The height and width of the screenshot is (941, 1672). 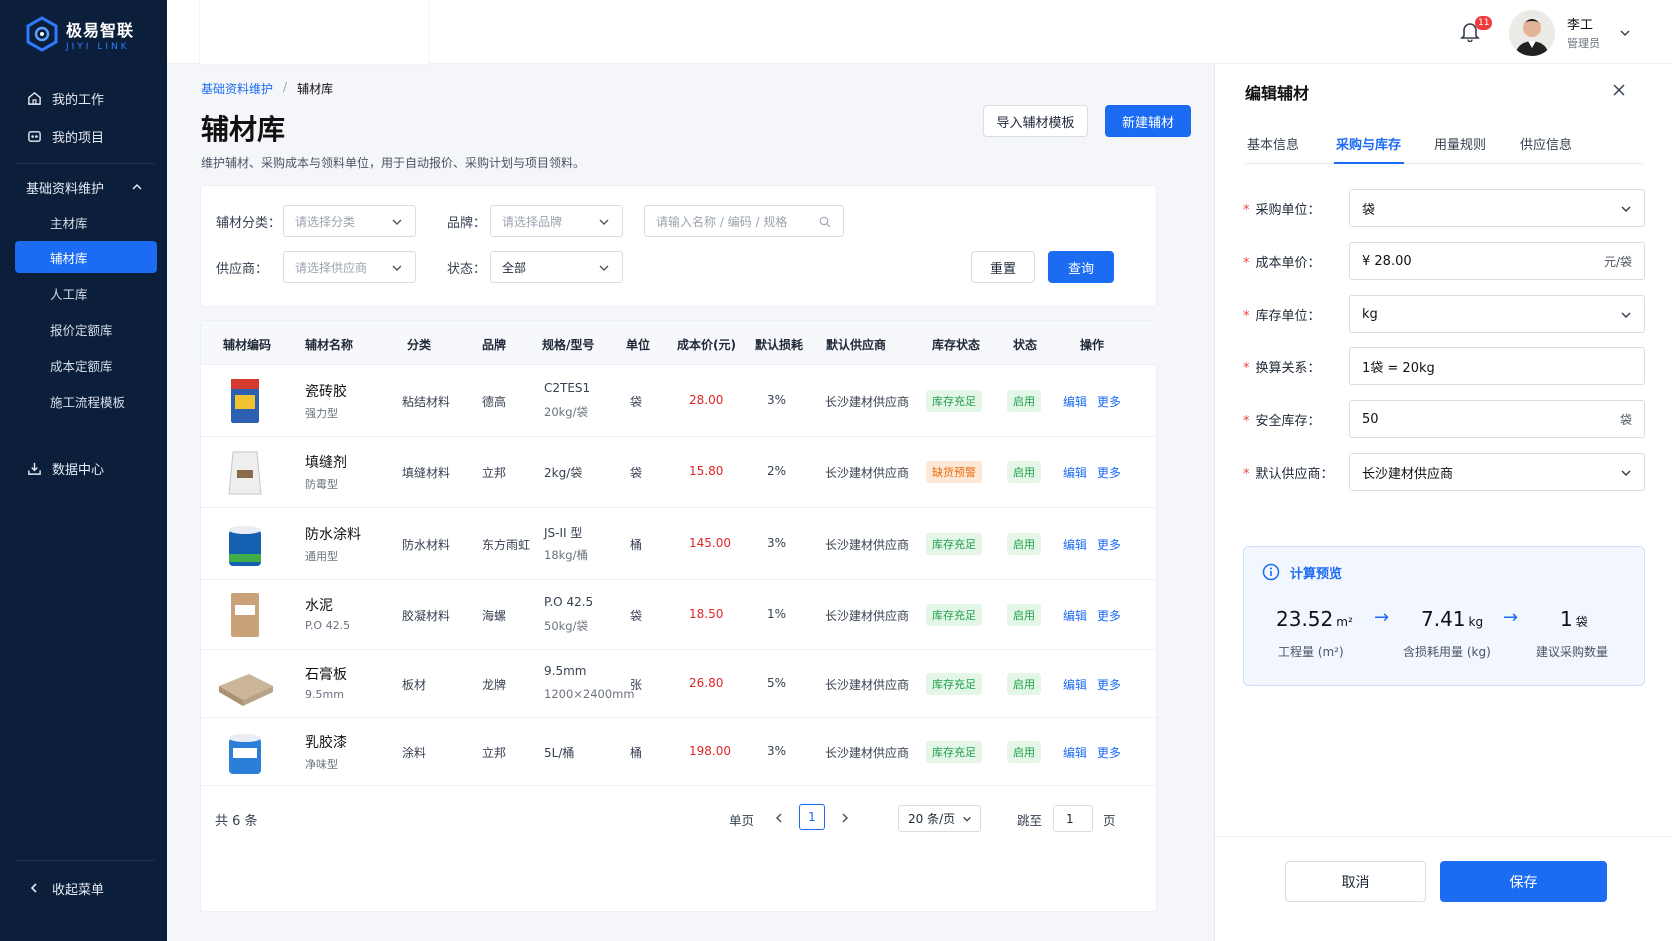 What do you see at coordinates (1497, 261) in the screenshot?
I see `field-input: ¥ 28.00 元/袋` at bounding box center [1497, 261].